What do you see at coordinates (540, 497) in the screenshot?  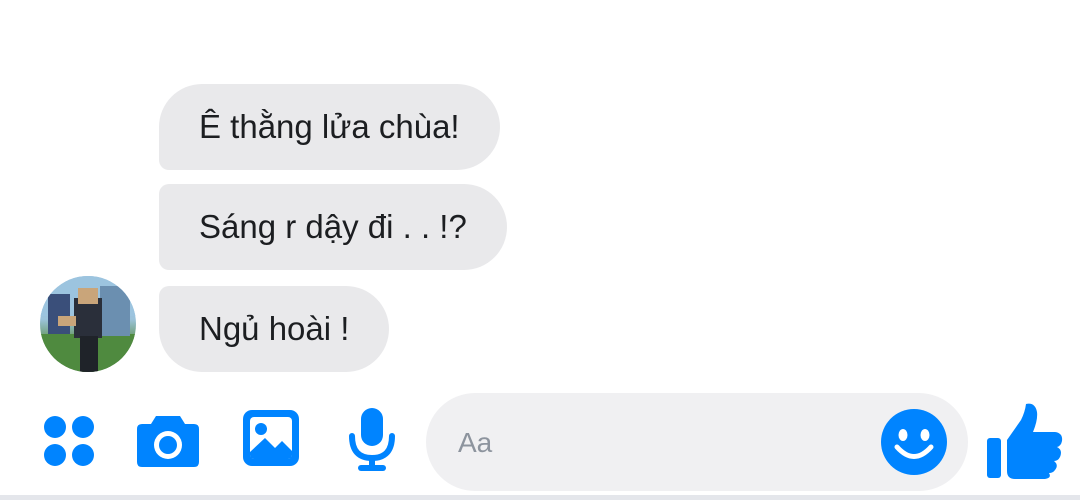 I see `divider` at bounding box center [540, 497].